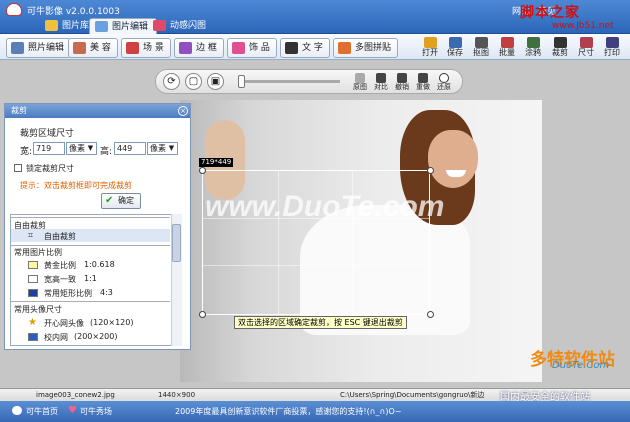 The image size is (630, 422). I want to click on list-section-ratio: 常用图片比例, so click(38, 252).